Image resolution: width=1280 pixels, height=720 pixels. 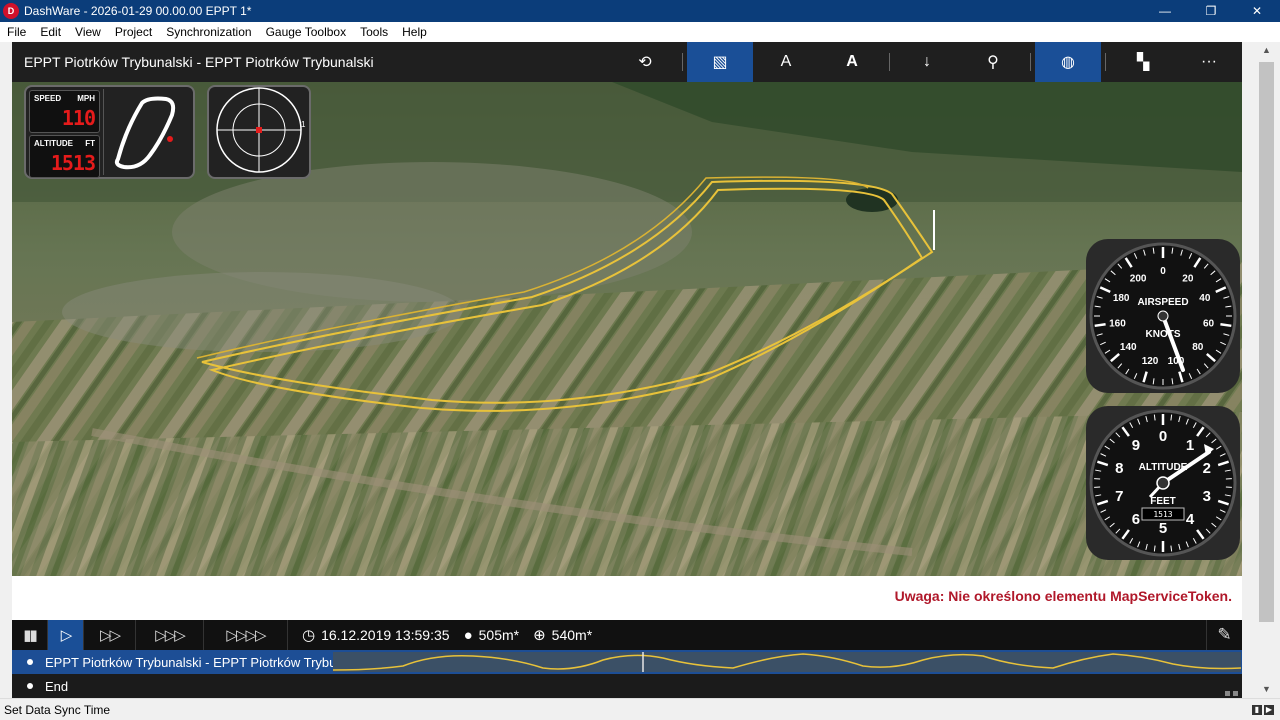 I want to click on more-icon: ···, so click(x=1209, y=62).